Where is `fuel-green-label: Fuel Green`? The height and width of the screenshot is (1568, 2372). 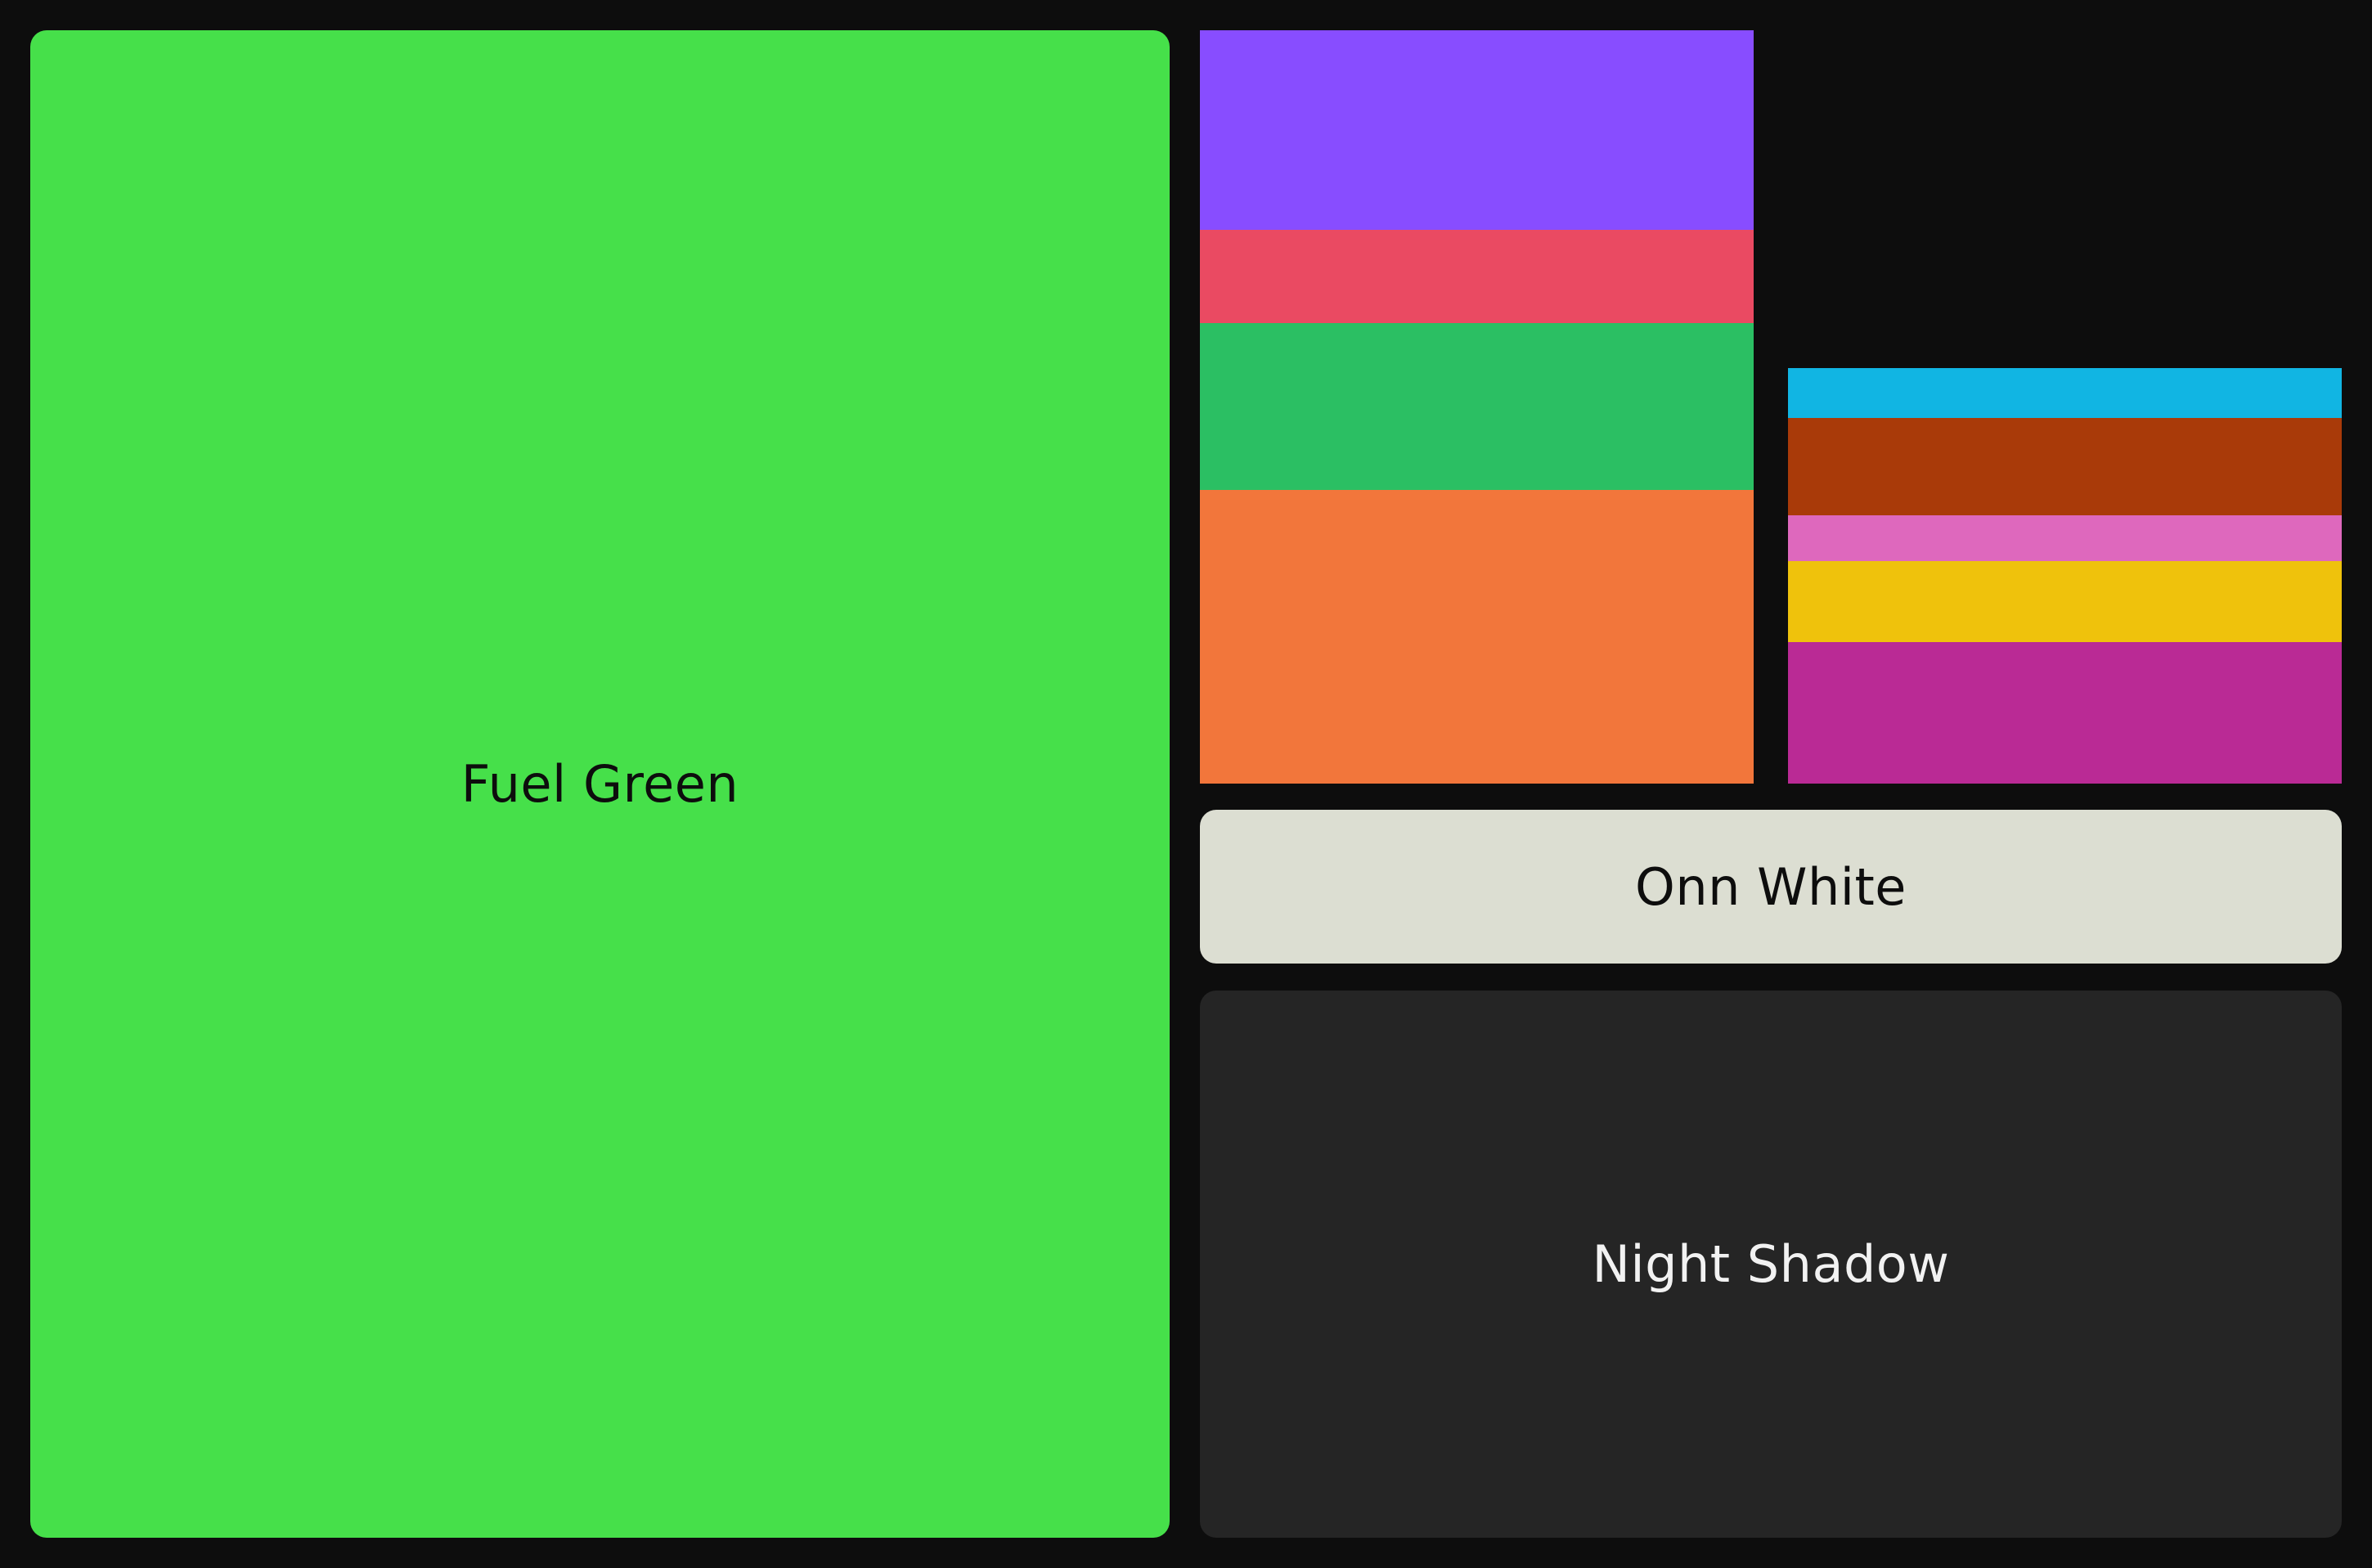 fuel-green-label: Fuel Green is located at coordinates (599, 784).